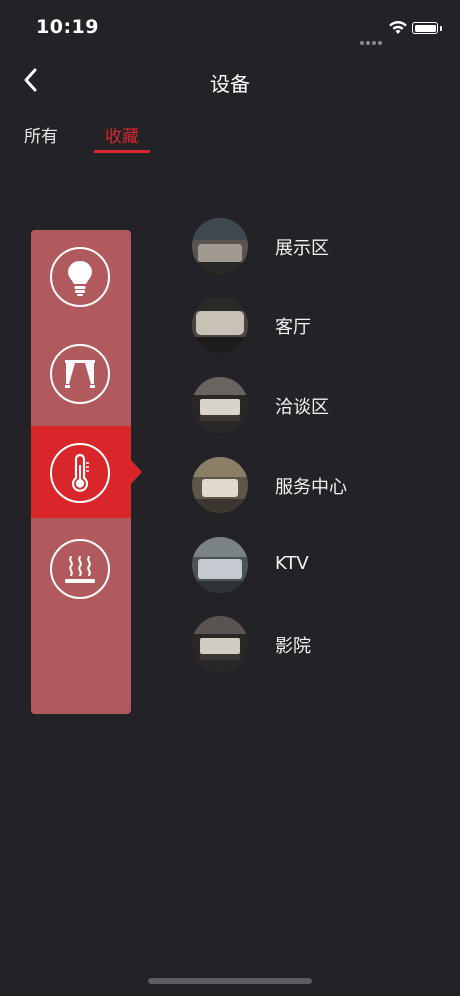  I want to click on room-item-service-center: 服务中心, so click(312, 485).